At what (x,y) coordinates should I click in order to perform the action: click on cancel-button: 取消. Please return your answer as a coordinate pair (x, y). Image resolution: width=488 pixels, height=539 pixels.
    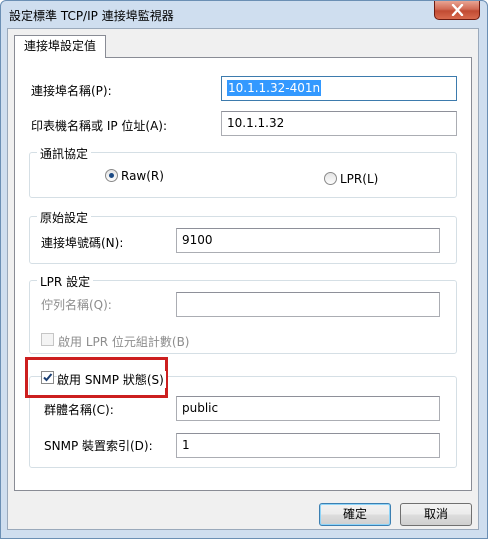
    Looking at the image, I should click on (436, 514).